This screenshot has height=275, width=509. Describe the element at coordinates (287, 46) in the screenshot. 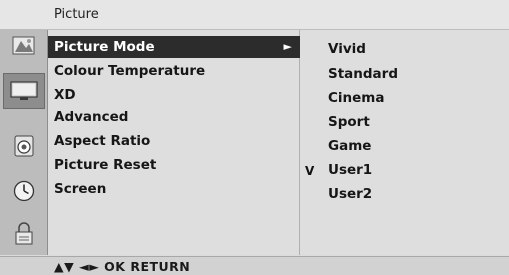

I see `submenu-arrow-icon: ►` at that location.